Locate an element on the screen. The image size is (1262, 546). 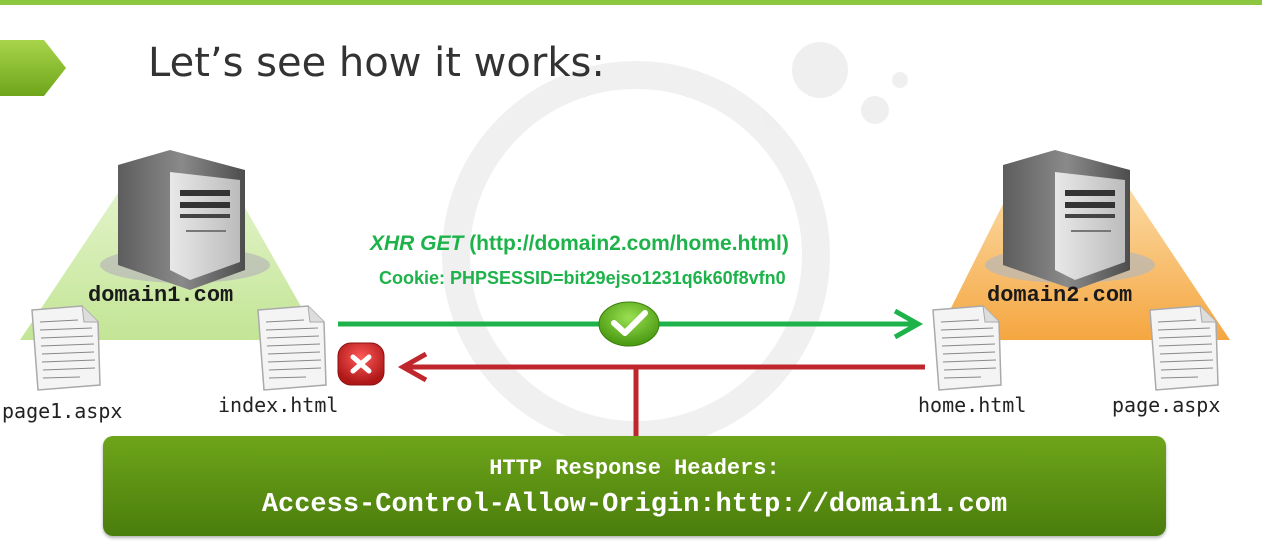
response-headers-title: HTTP Response Headers: is located at coordinates (634, 468).